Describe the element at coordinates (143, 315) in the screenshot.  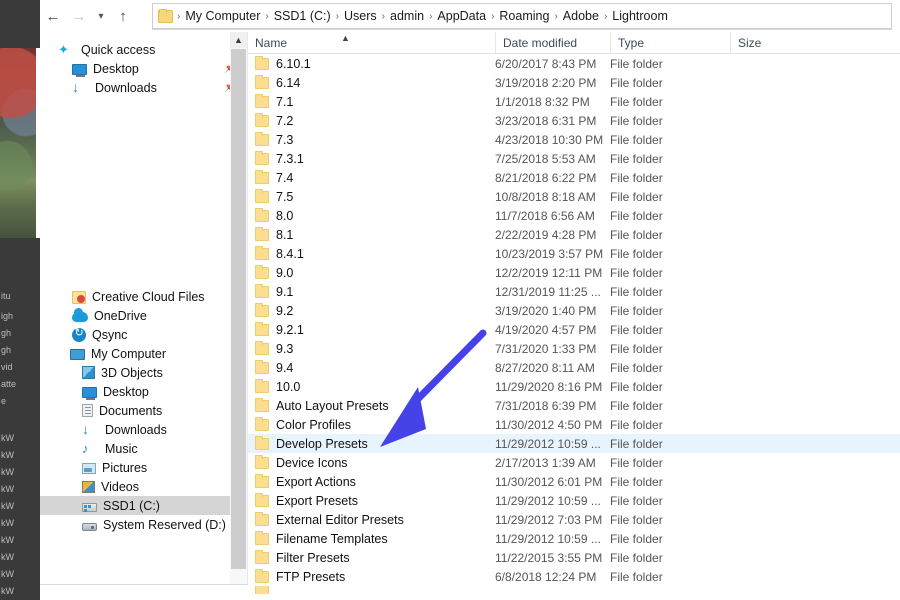
I see `sidebar-item-onedrive: OneDrive` at that location.